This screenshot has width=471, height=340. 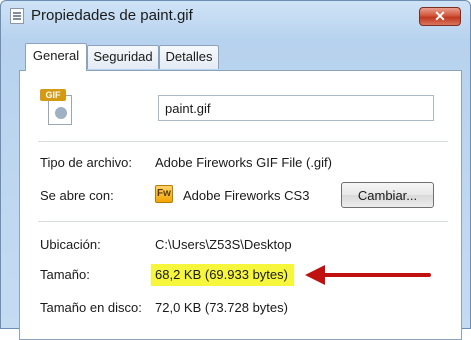 What do you see at coordinates (65, 274) in the screenshot?
I see `size-label: Tamaño:` at bounding box center [65, 274].